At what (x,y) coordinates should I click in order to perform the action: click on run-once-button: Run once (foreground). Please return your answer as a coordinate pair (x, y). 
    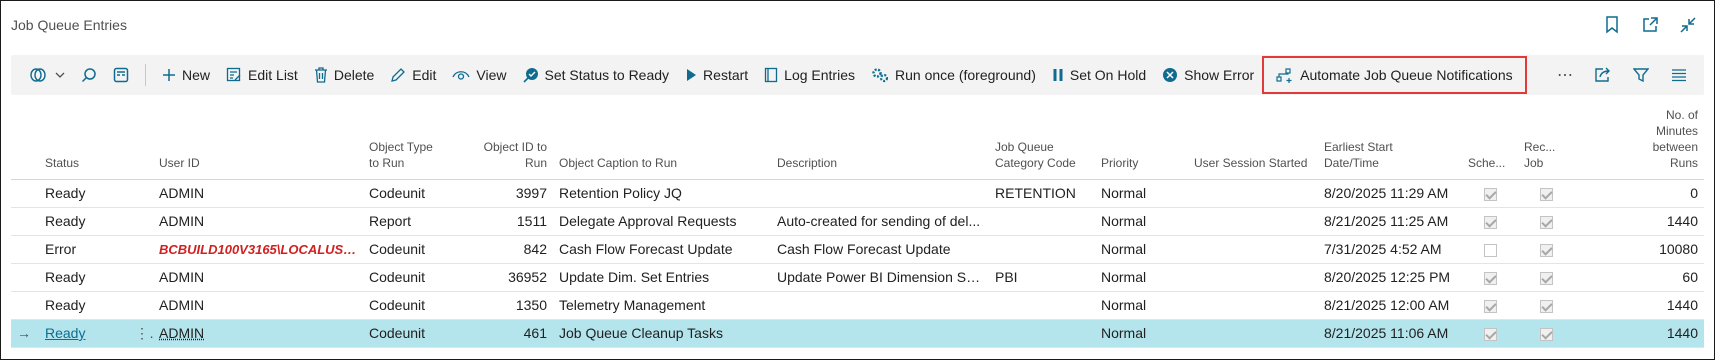
    Looking at the image, I should click on (953, 75).